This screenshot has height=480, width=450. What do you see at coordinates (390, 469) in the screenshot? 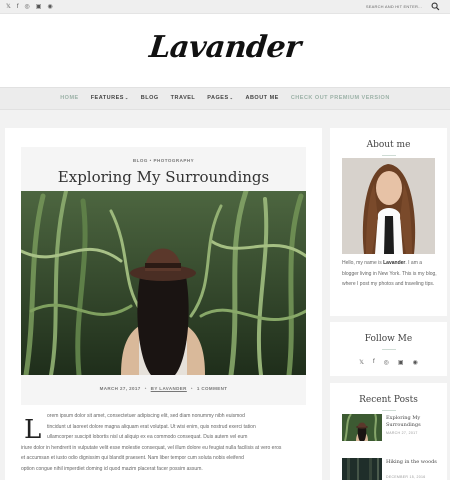
I see `recent-post-item: Hiking in the woods DECEMBER 15, 2016` at bounding box center [390, 469].